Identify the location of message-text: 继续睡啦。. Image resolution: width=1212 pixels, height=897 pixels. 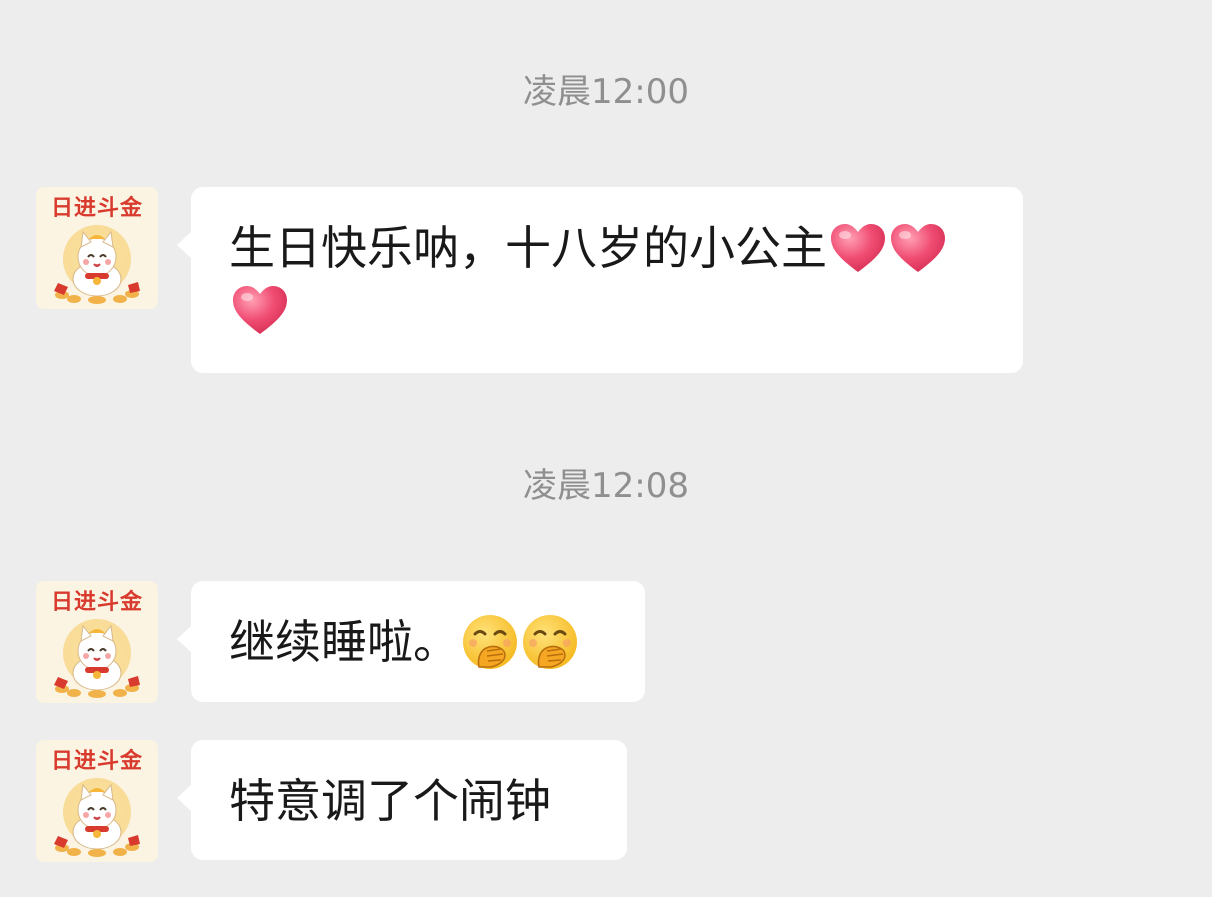
(344, 642).